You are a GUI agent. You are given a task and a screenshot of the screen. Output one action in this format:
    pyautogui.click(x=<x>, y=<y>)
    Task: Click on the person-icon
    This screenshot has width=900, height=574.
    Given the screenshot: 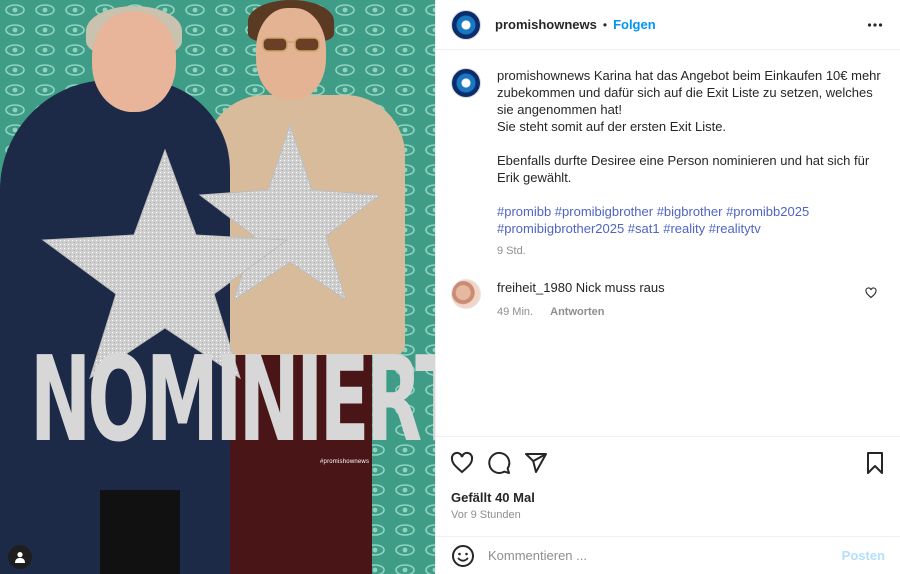 What is the action you would take?
    pyautogui.click(x=20, y=557)
    